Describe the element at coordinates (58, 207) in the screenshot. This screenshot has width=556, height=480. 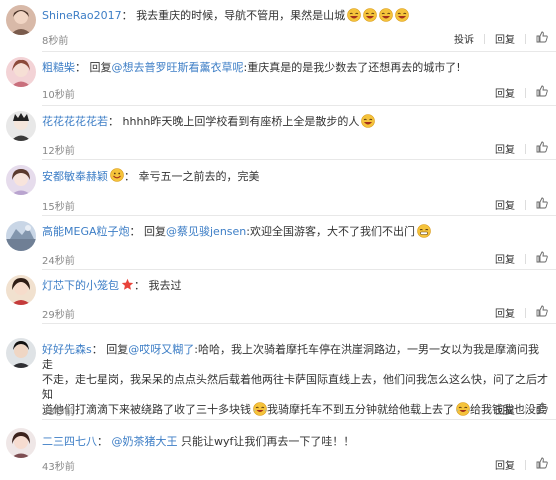
I see `timestamp: 15秒前` at that location.